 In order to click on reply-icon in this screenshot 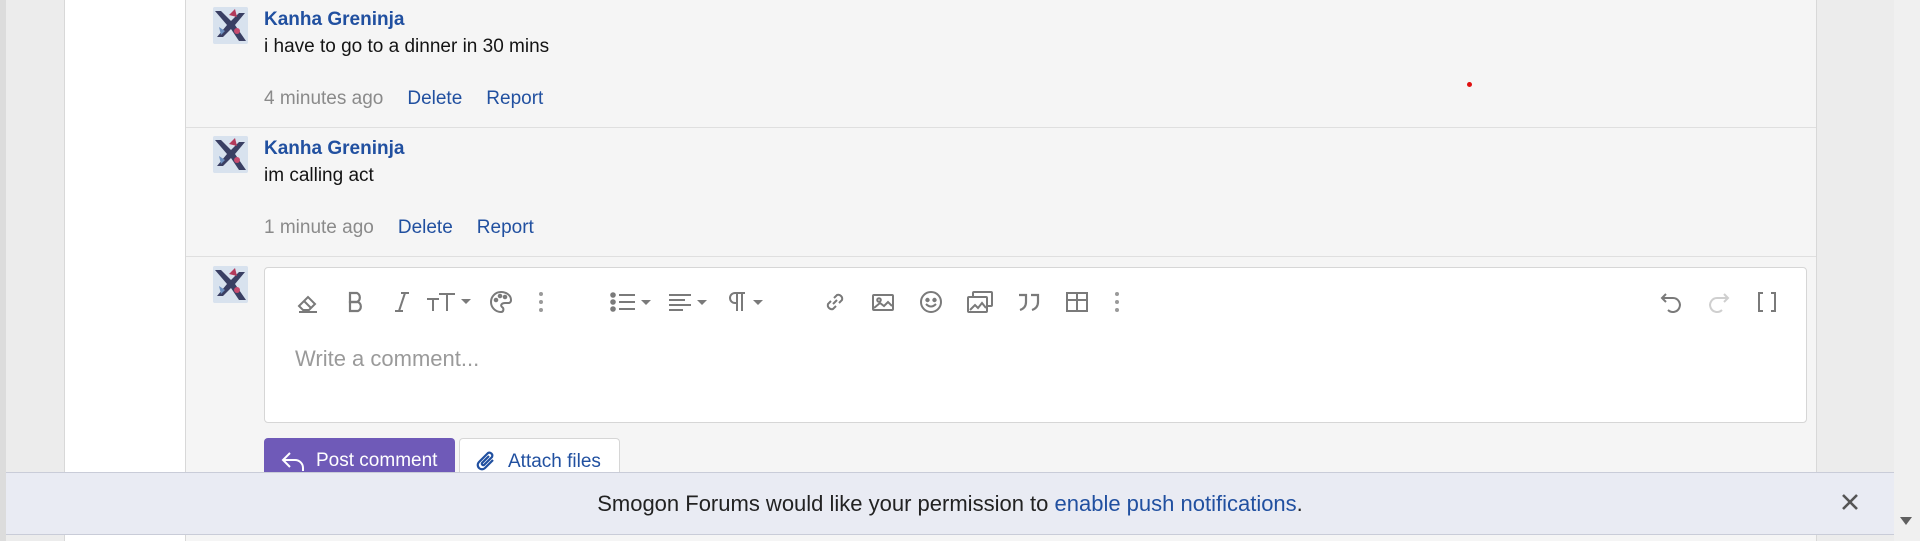, I will do `click(292, 461)`.